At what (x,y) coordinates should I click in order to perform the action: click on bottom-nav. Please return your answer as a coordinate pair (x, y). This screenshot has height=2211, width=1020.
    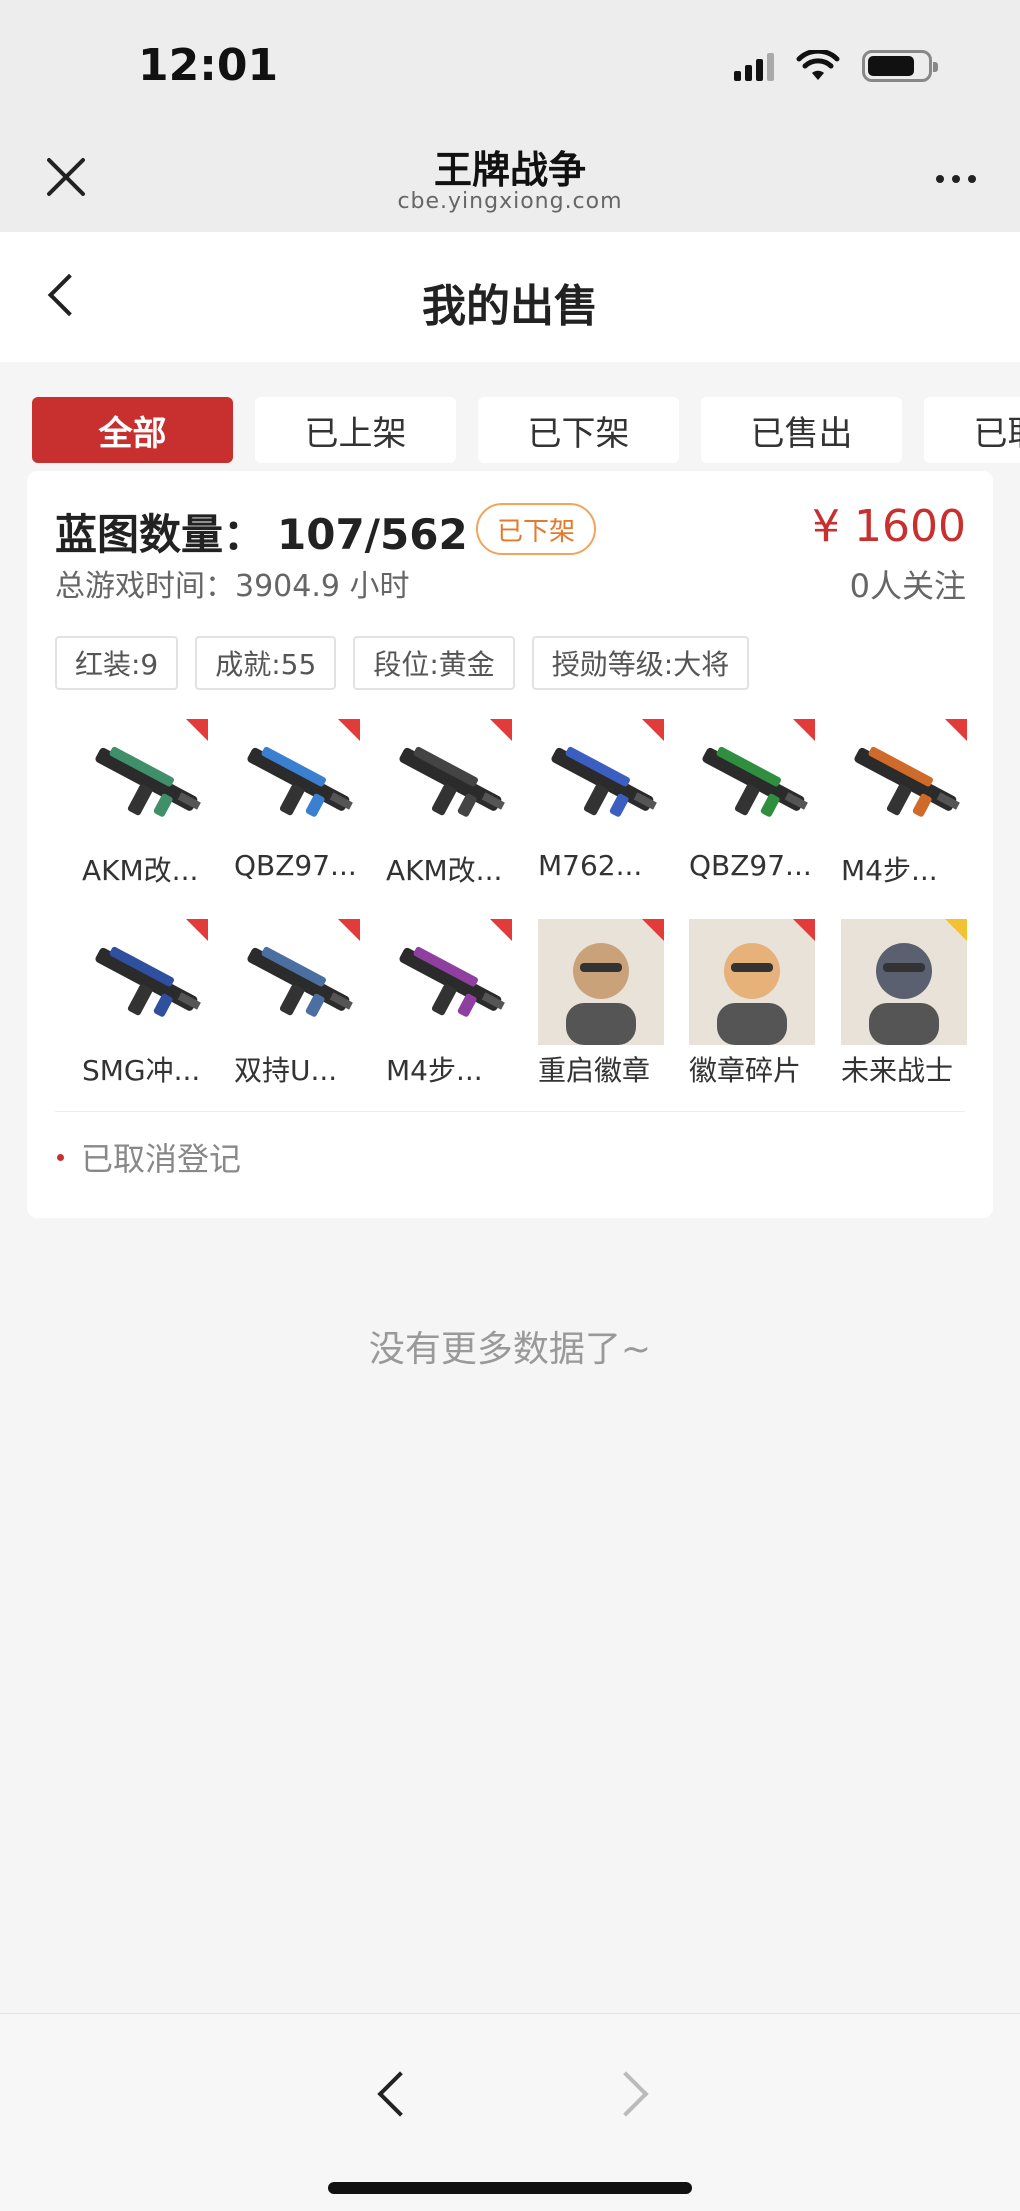
    Looking at the image, I should click on (510, 2112).